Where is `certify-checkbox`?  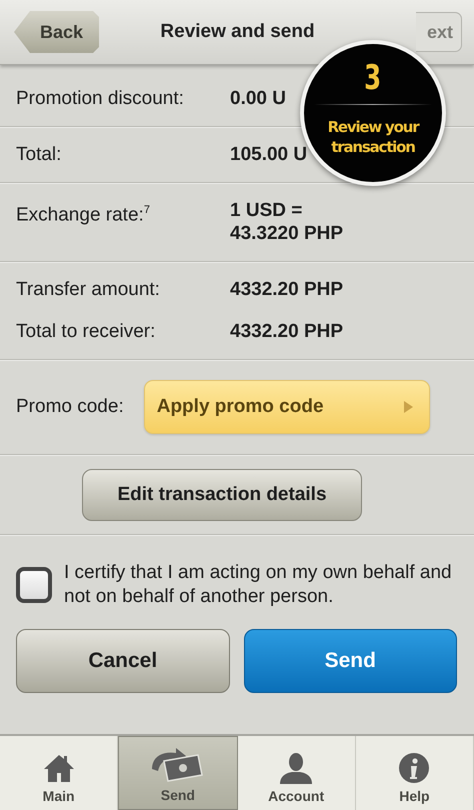
certify-checkbox is located at coordinates (34, 585).